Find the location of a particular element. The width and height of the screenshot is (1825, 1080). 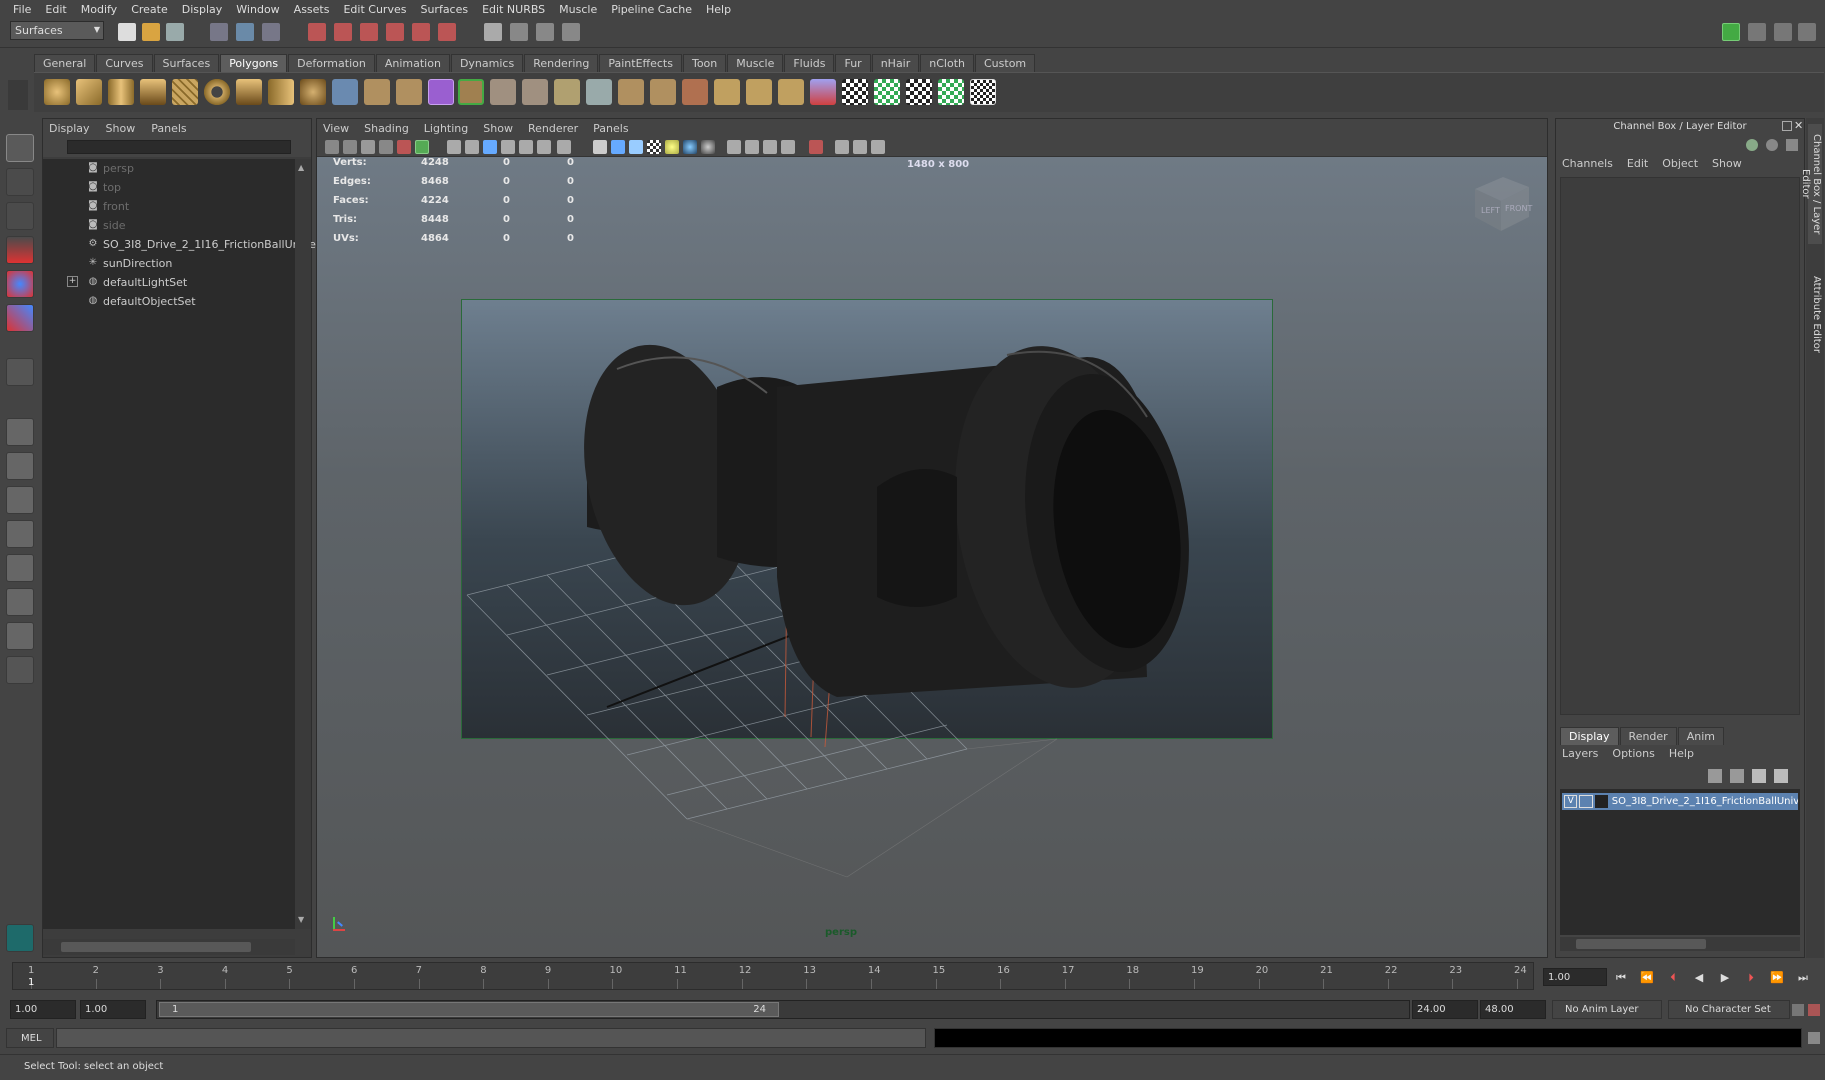

outliner-item-sundirection: ✳ sunDirection is located at coordinates (130, 263).